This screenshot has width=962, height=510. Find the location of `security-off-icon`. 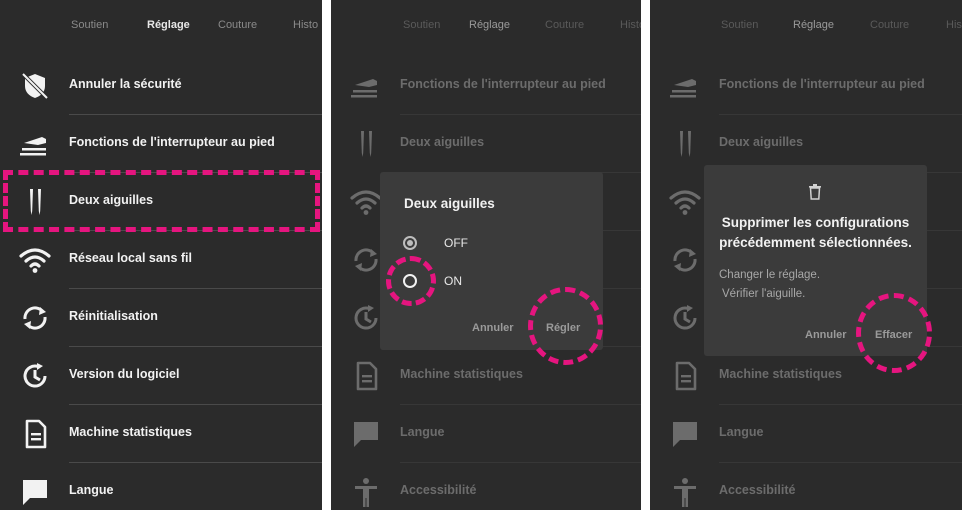

security-off-icon is located at coordinates (35, 86).